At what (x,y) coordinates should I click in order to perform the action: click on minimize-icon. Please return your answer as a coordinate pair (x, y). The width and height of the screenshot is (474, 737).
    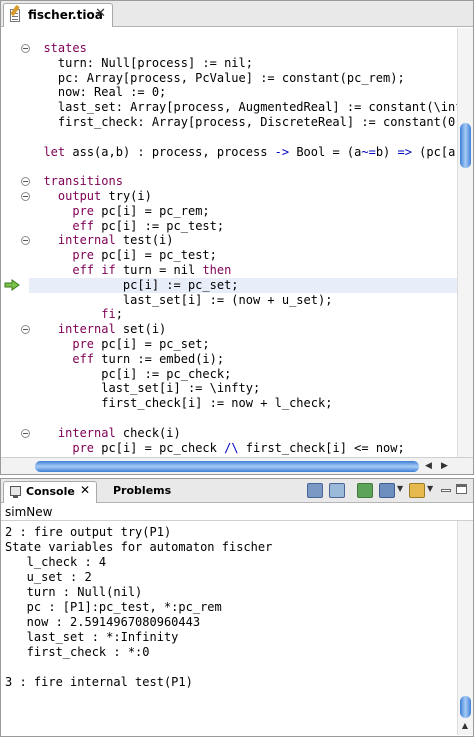
    Looking at the image, I should click on (446, 490).